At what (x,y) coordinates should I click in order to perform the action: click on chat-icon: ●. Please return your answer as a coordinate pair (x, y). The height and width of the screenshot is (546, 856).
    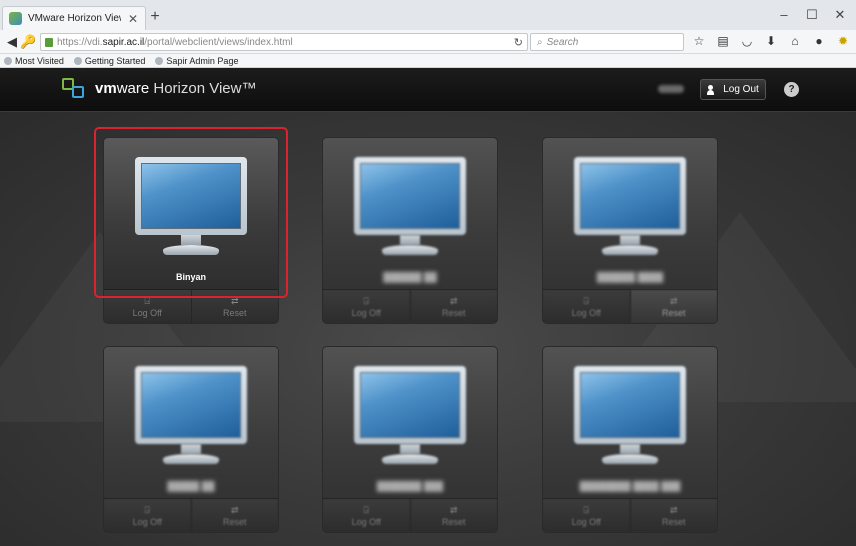
    Looking at the image, I should click on (819, 41).